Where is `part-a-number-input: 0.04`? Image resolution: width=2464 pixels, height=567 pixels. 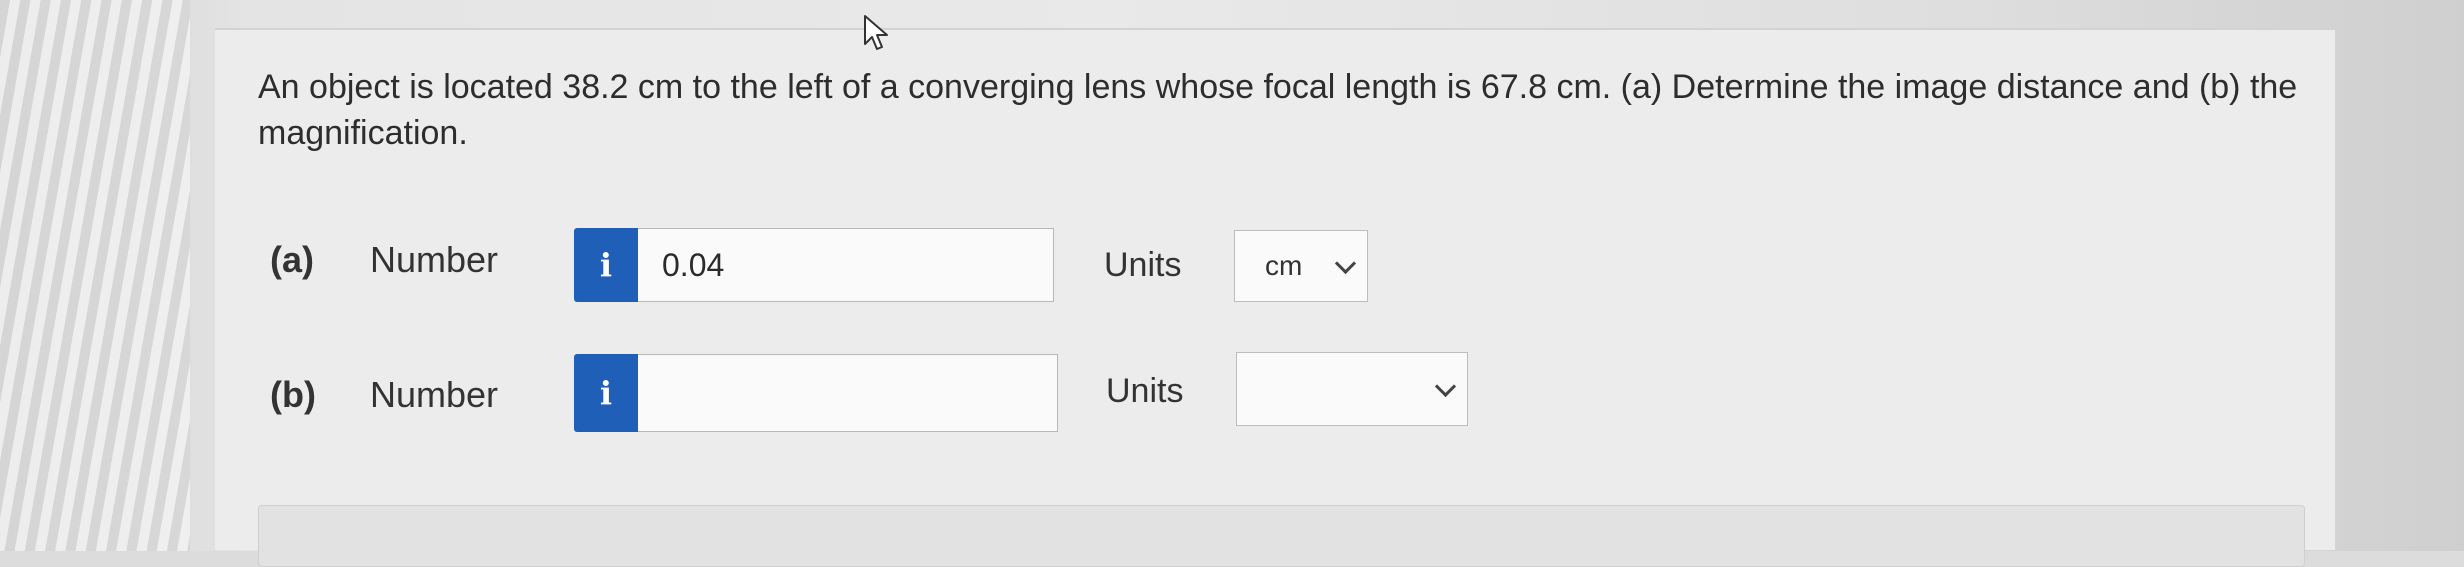
part-a-number-input: 0.04 is located at coordinates (846, 265).